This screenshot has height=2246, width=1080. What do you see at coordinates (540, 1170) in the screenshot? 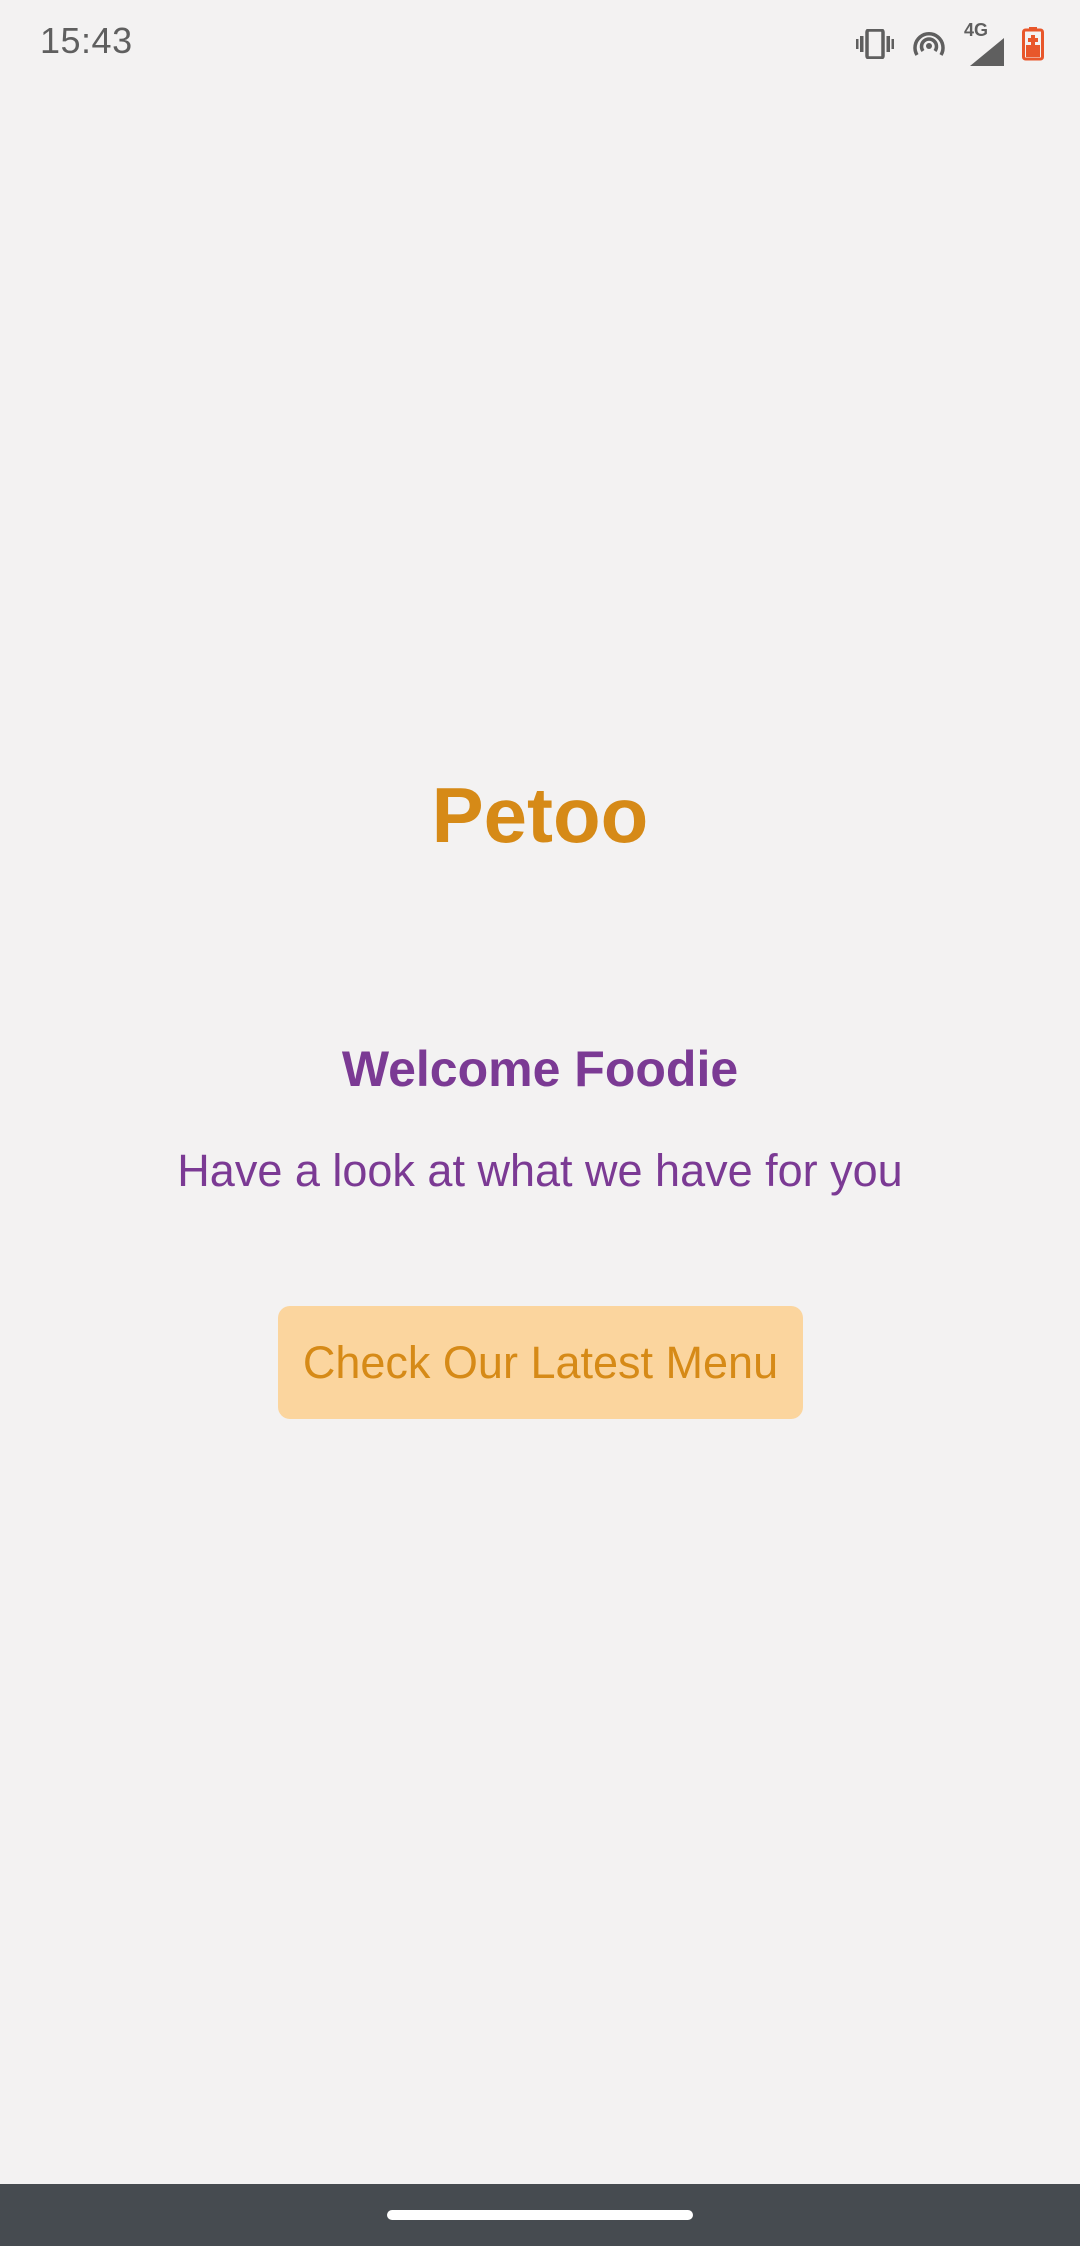
I see `welcome-subtitle: Have a look at what we have for you` at bounding box center [540, 1170].